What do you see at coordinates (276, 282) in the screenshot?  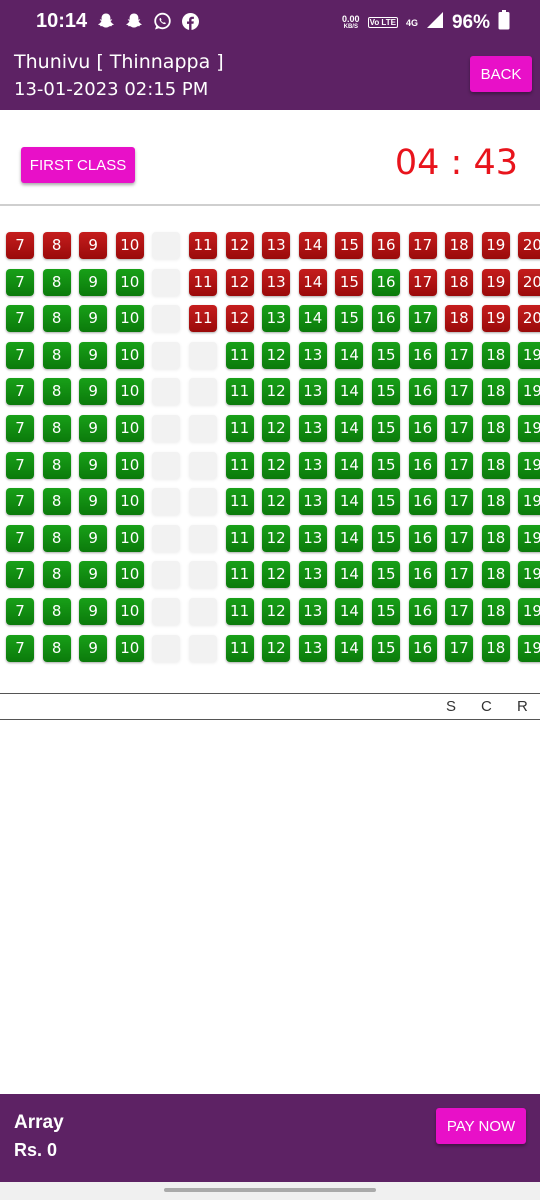 I see `seat-sold: 13` at bounding box center [276, 282].